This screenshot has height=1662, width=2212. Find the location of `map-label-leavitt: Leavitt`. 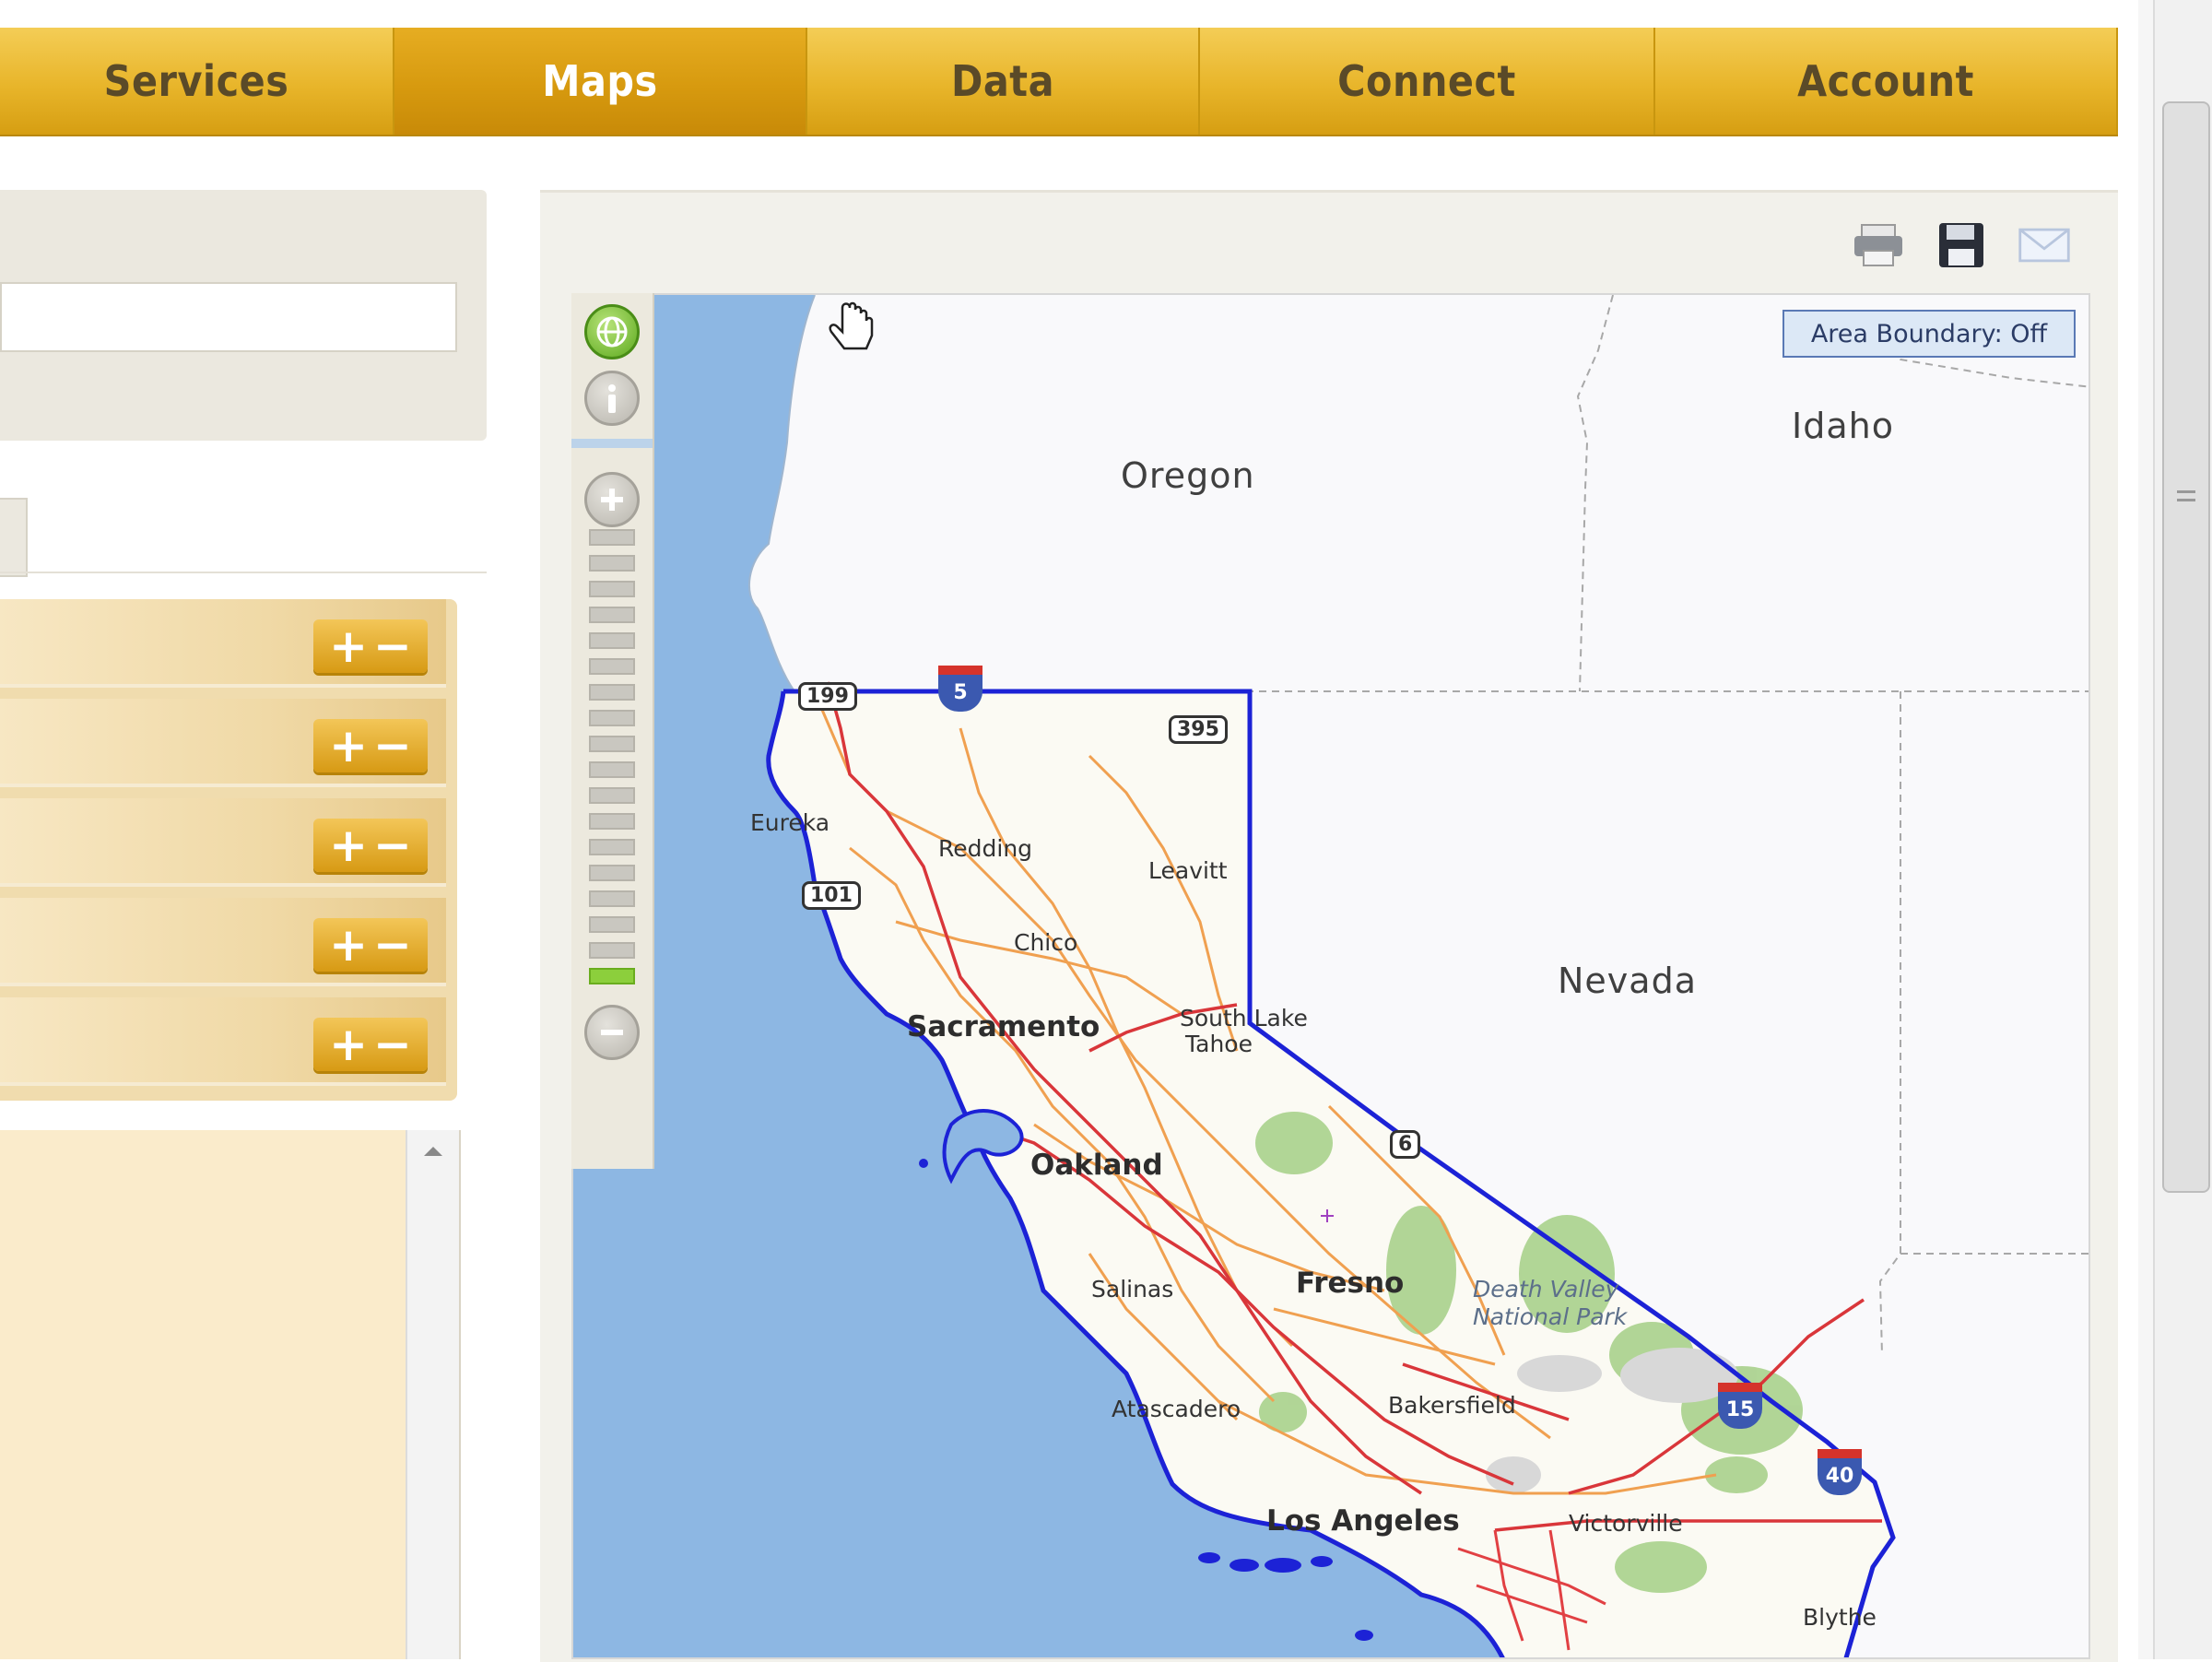

map-label-leavitt: Leavitt is located at coordinates (1188, 870).